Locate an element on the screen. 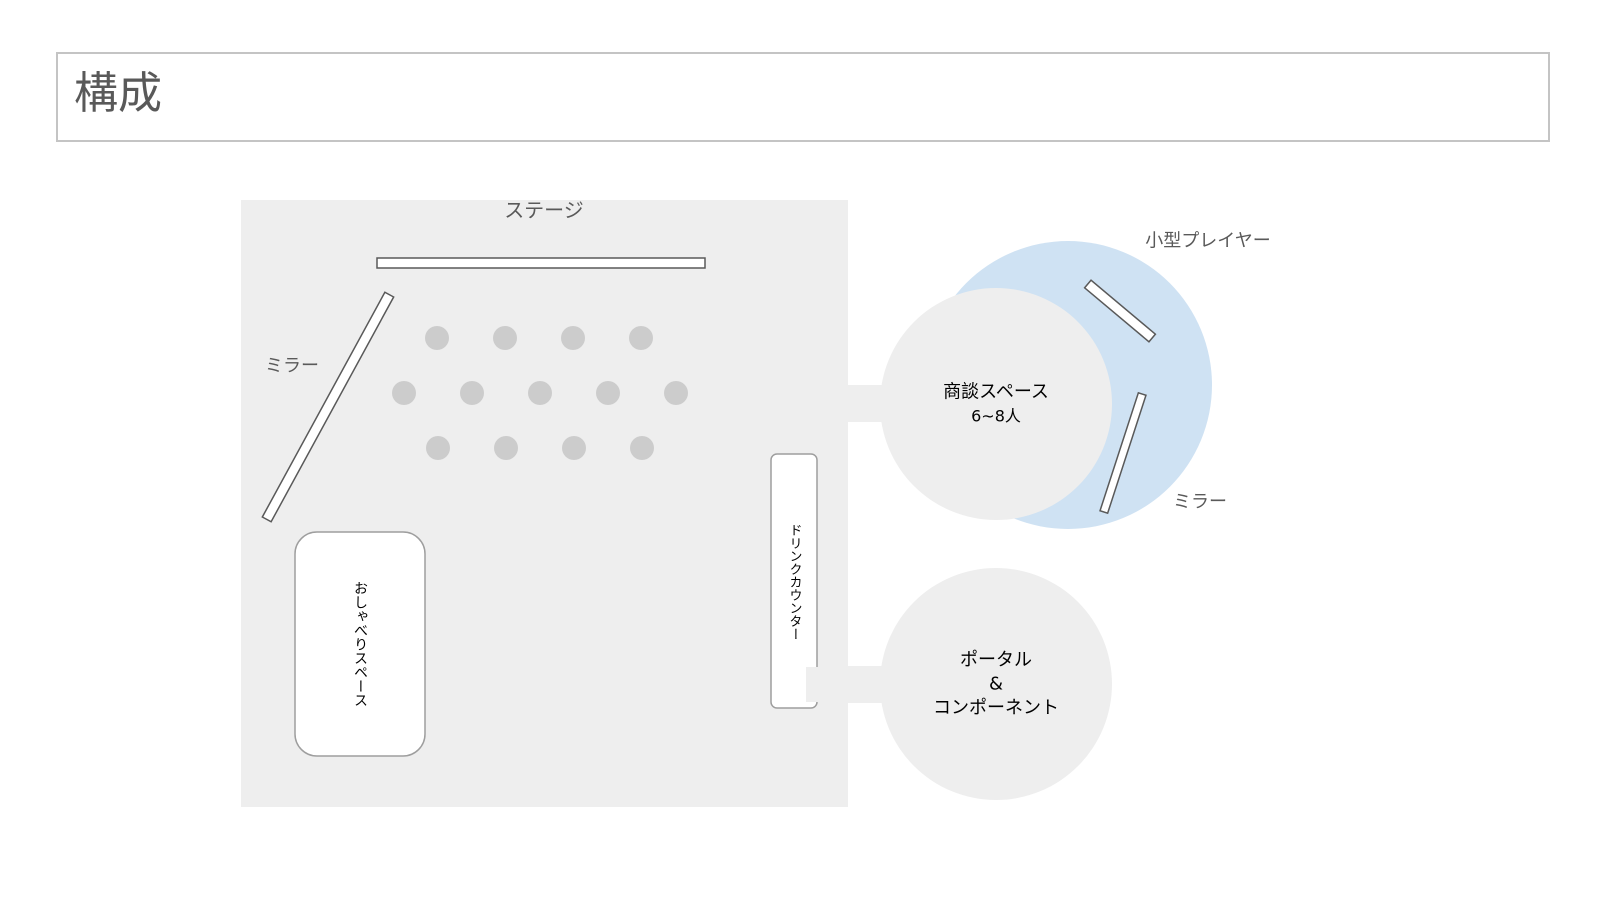 This screenshot has height=900, width=1600. mirror-label-right: ミラー is located at coordinates (1200, 502).